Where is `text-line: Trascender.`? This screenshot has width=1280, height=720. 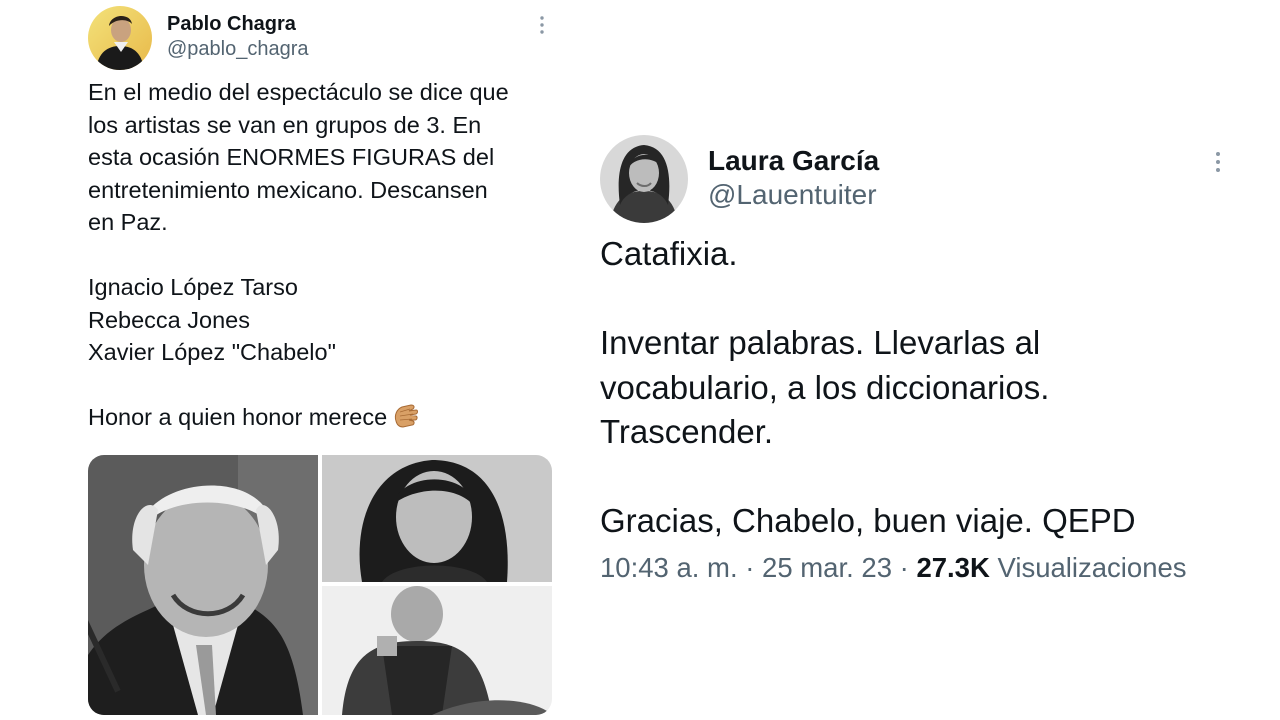
text-line: Trascender. is located at coordinates (687, 431).